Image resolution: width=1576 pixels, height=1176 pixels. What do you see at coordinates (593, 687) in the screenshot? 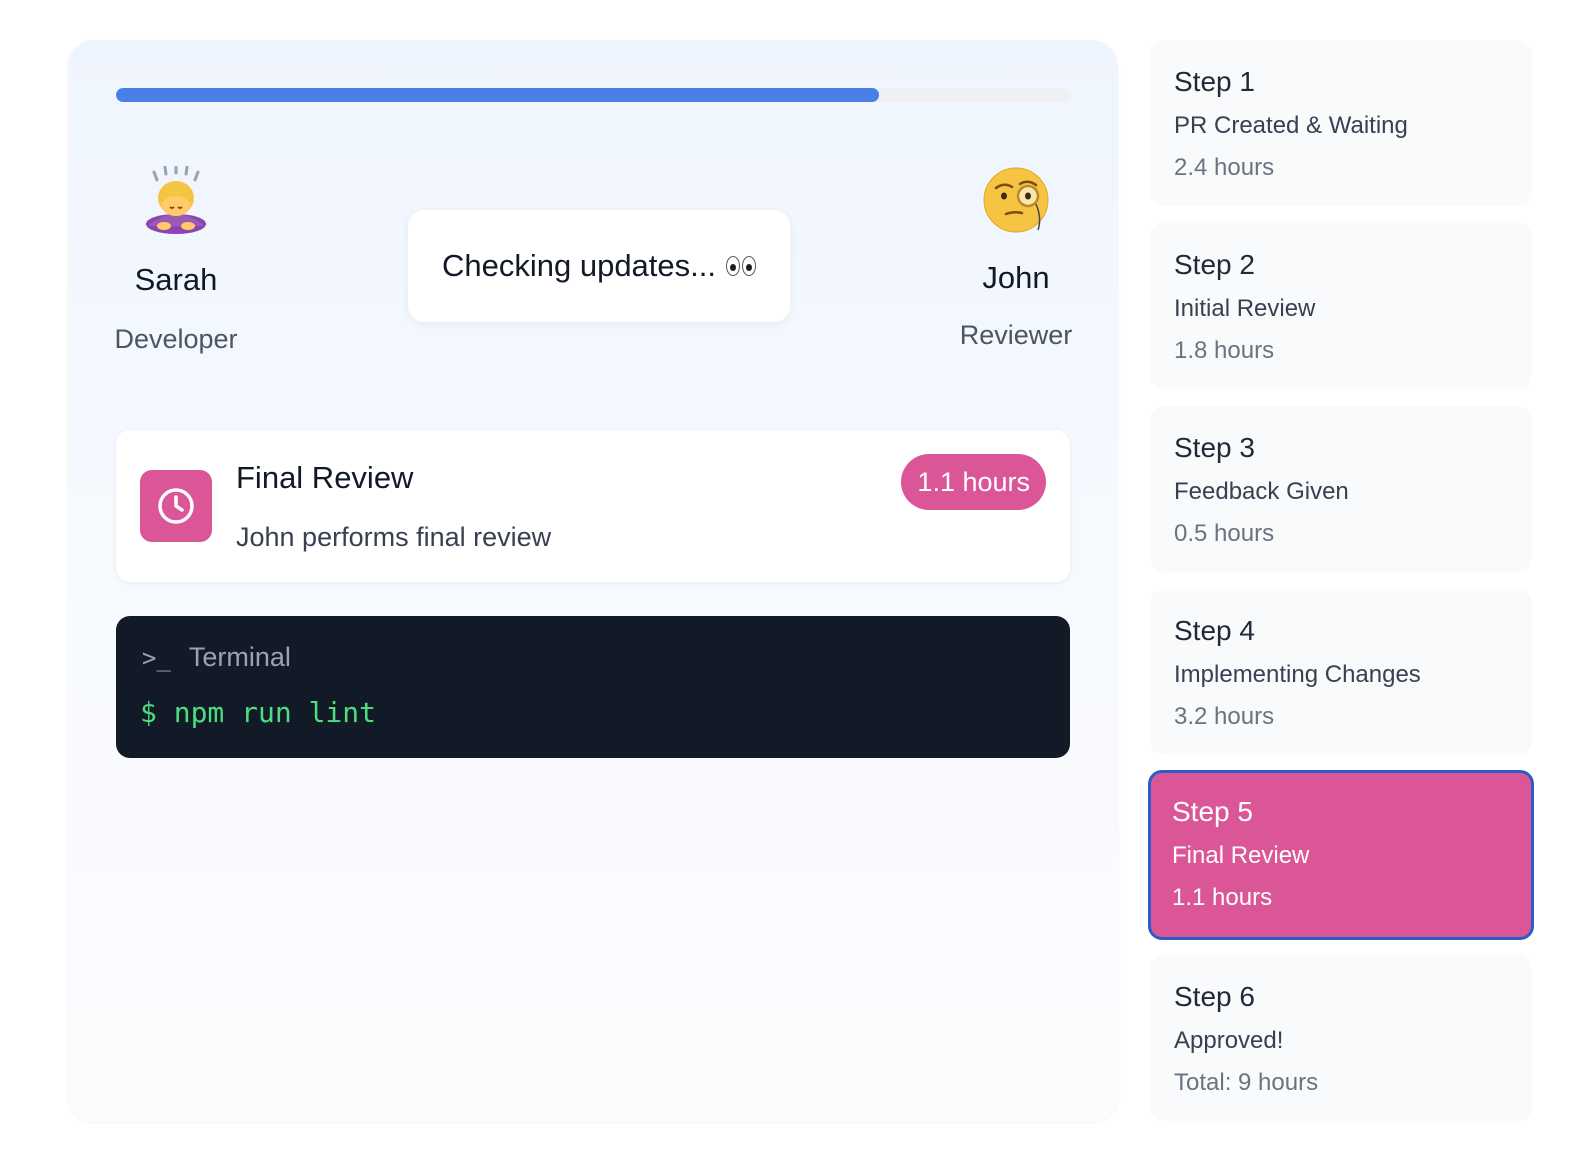
I see `terminal-panel: >_ Terminal $ npm run lint` at bounding box center [593, 687].